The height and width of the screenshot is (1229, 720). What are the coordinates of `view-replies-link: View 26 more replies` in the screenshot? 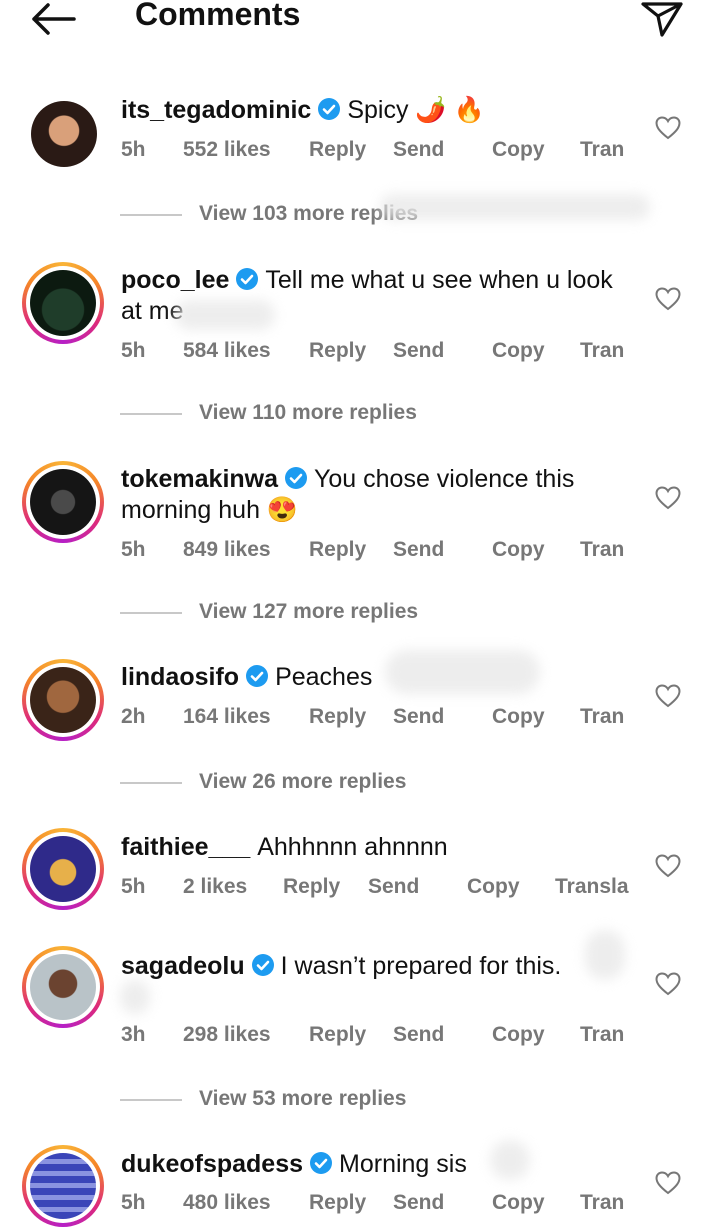 It's located at (320, 782).